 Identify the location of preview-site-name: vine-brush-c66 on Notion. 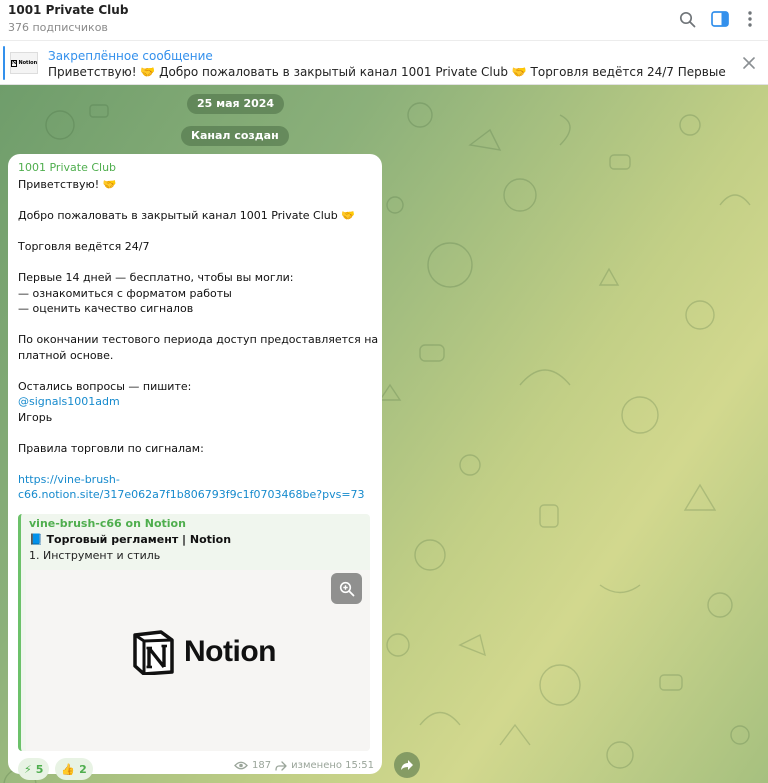
(107, 523).